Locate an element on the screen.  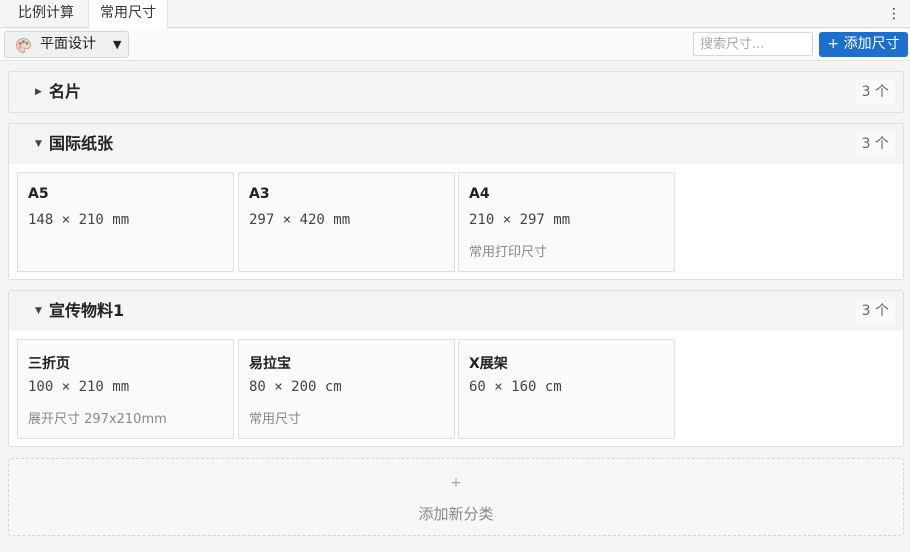
palette-icon is located at coordinates (23, 45).